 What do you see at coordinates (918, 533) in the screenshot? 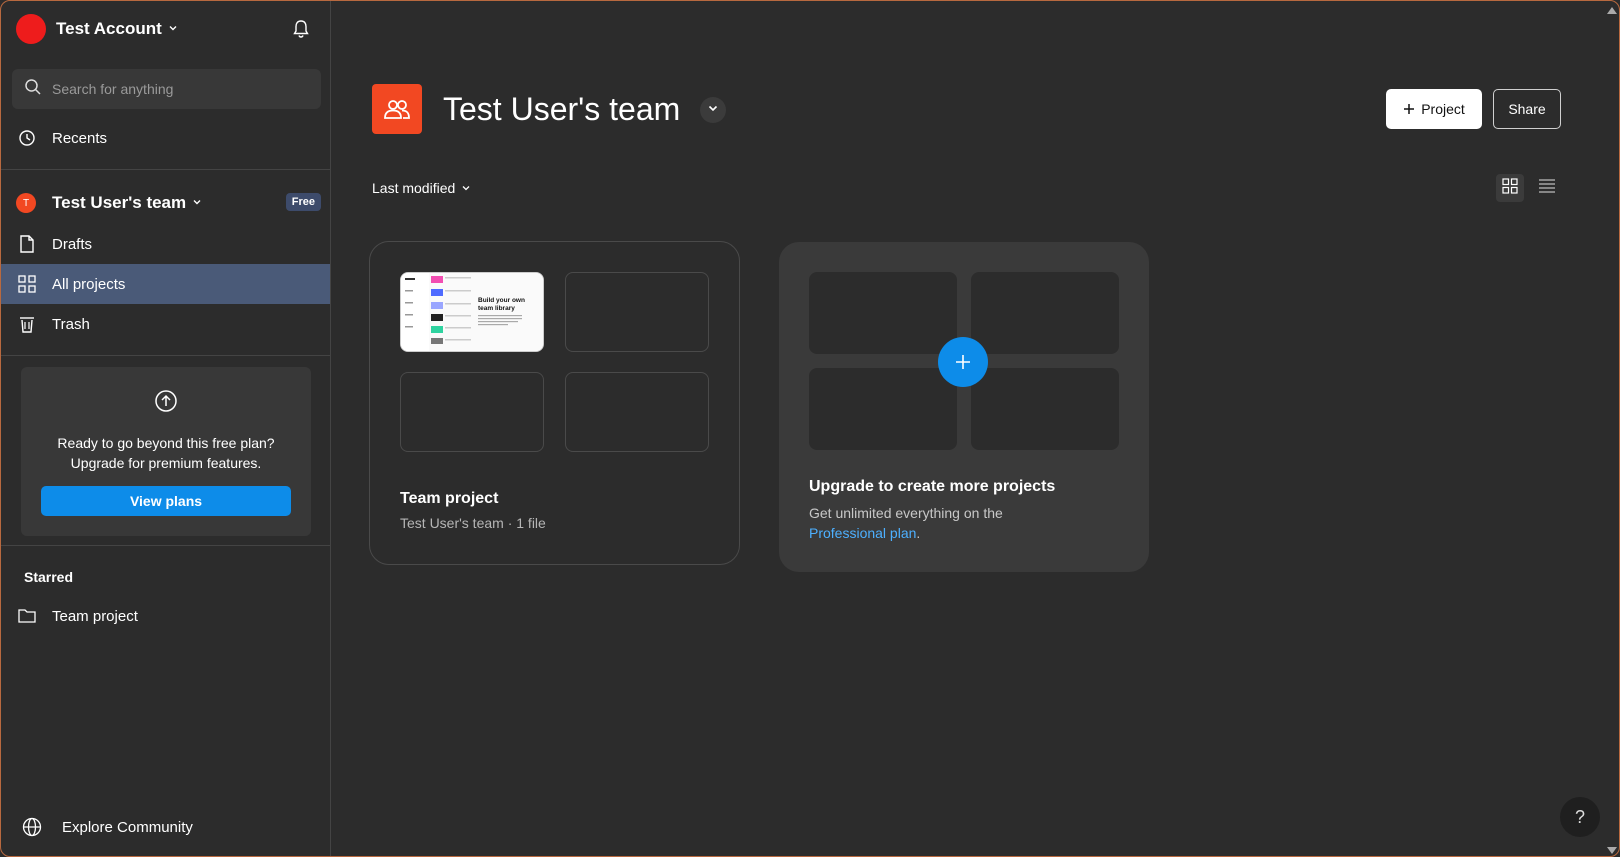
I see `upgrade-desc-suffix: .` at bounding box center [918, 533].